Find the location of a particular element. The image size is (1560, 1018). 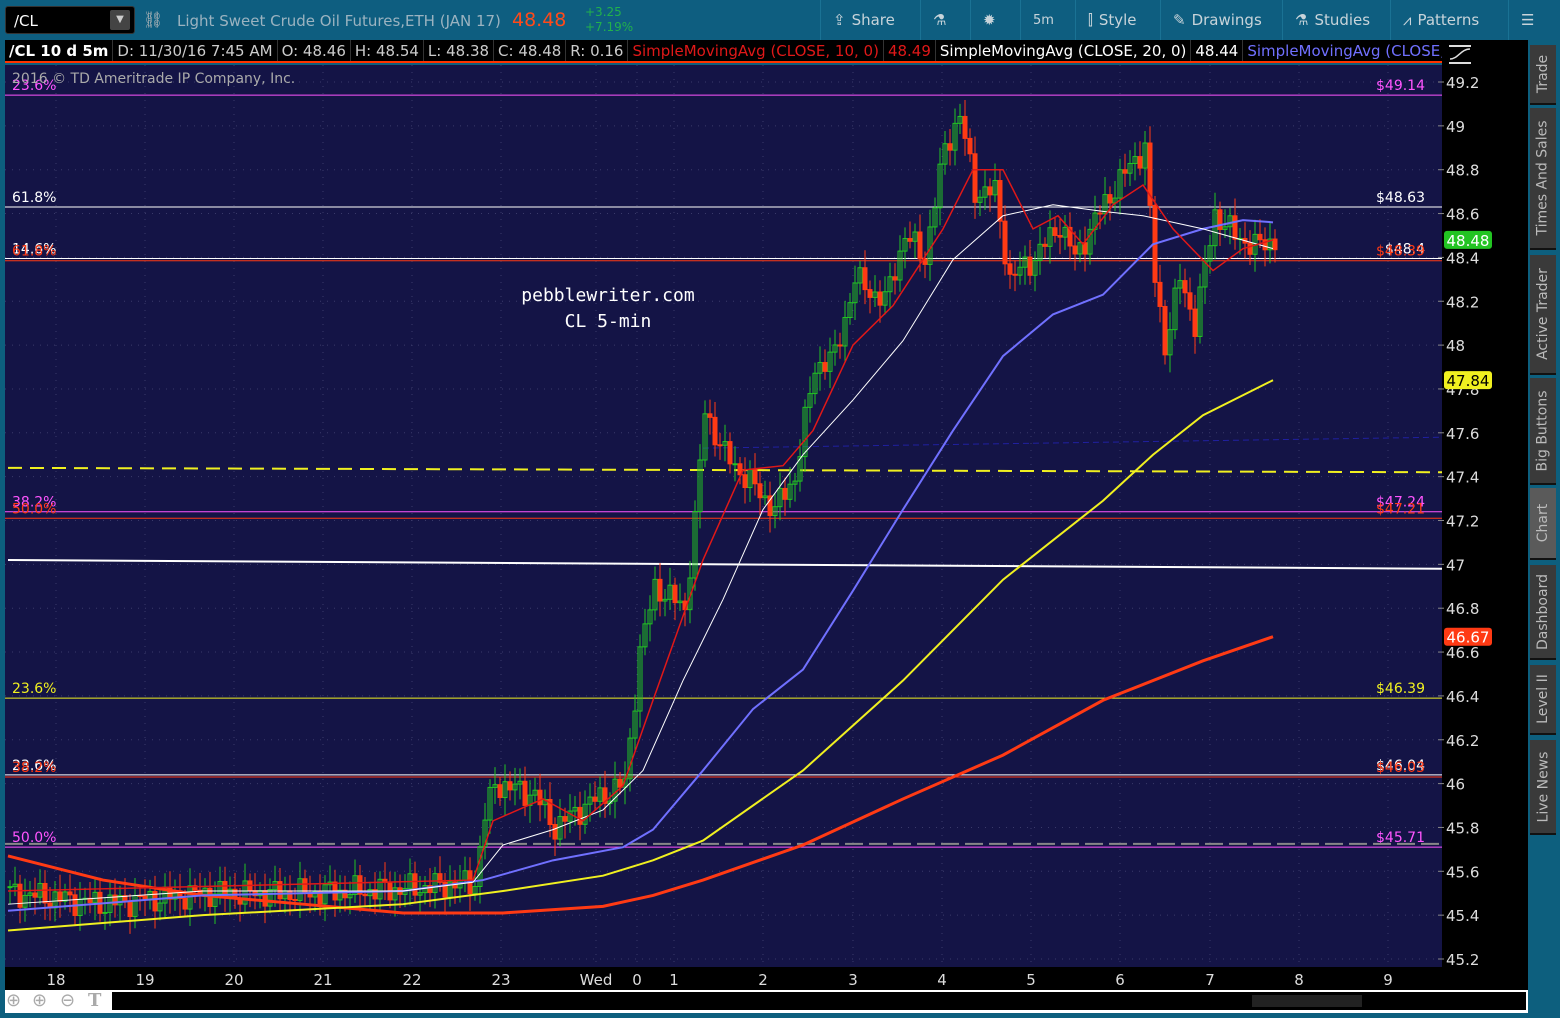

fib-level-percent: 61.8% is located at coordinates (34, 198).